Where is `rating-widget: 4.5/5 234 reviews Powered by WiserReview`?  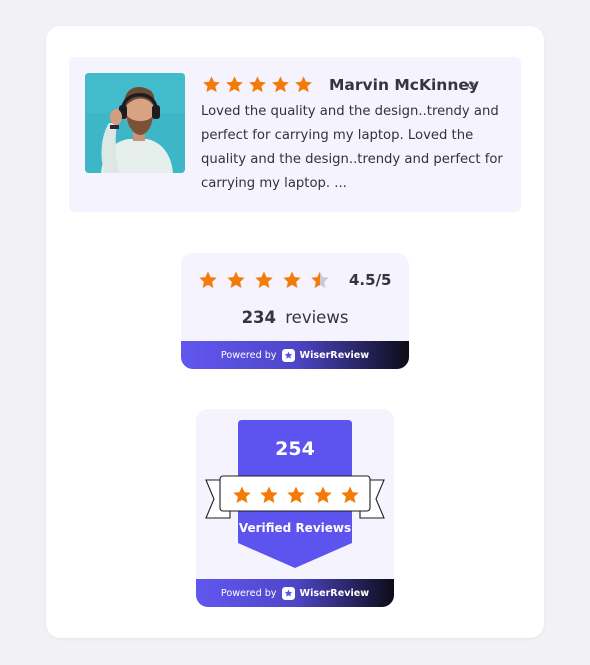 rating-widget: 4.5/5 234 reviews Powered by WiserReview is located at coordinates (295, 311).